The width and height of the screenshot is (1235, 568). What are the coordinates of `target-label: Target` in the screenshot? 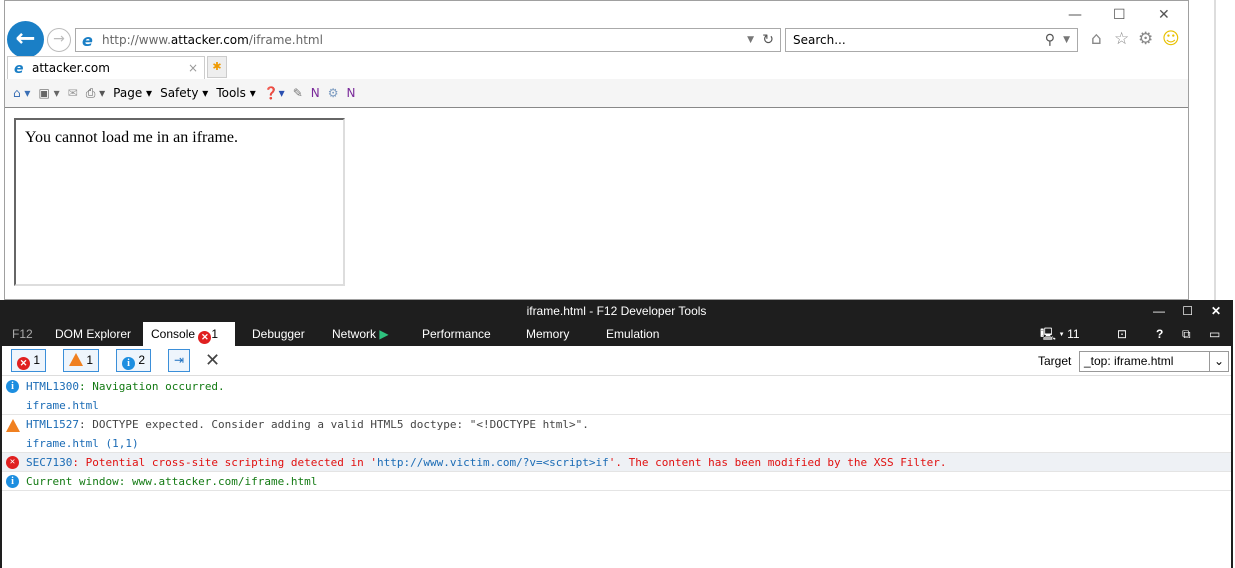 It's located at (1055, 361).